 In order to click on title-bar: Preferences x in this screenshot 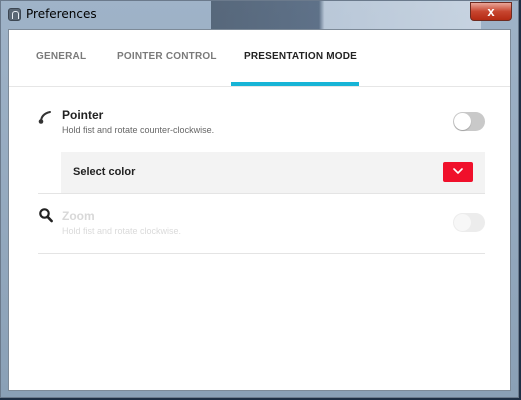, I will do `click(259, 15)`.